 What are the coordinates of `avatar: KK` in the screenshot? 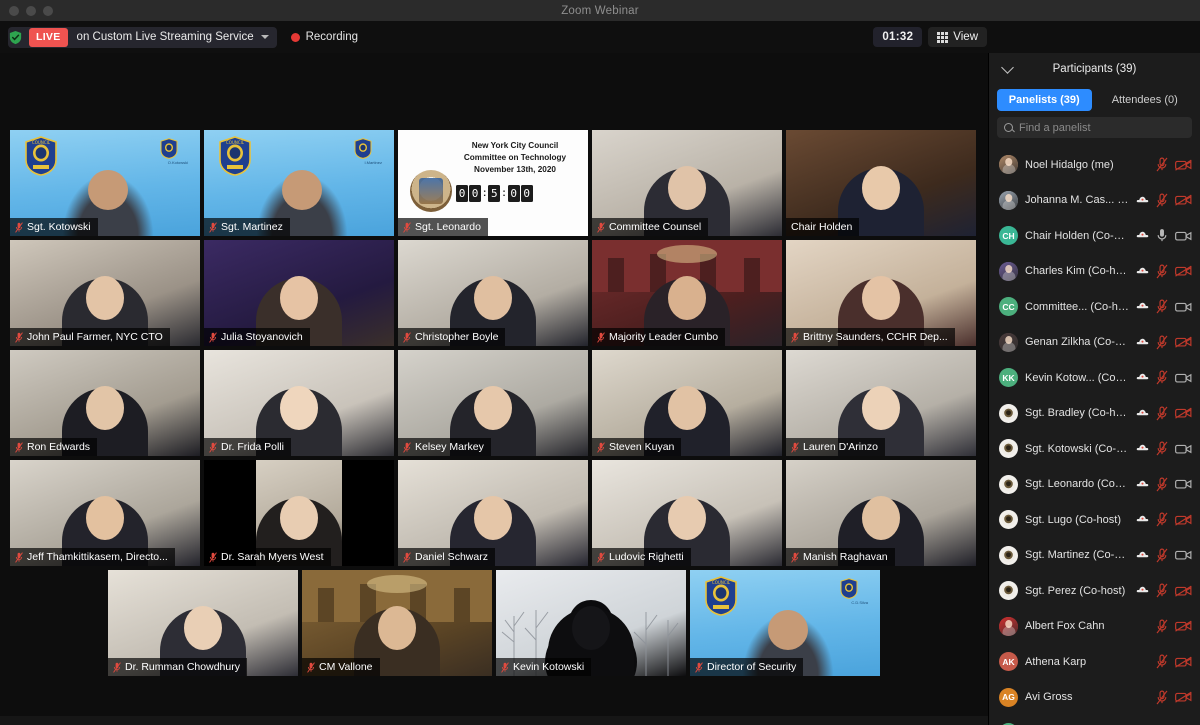 It's located at (1008, 378).